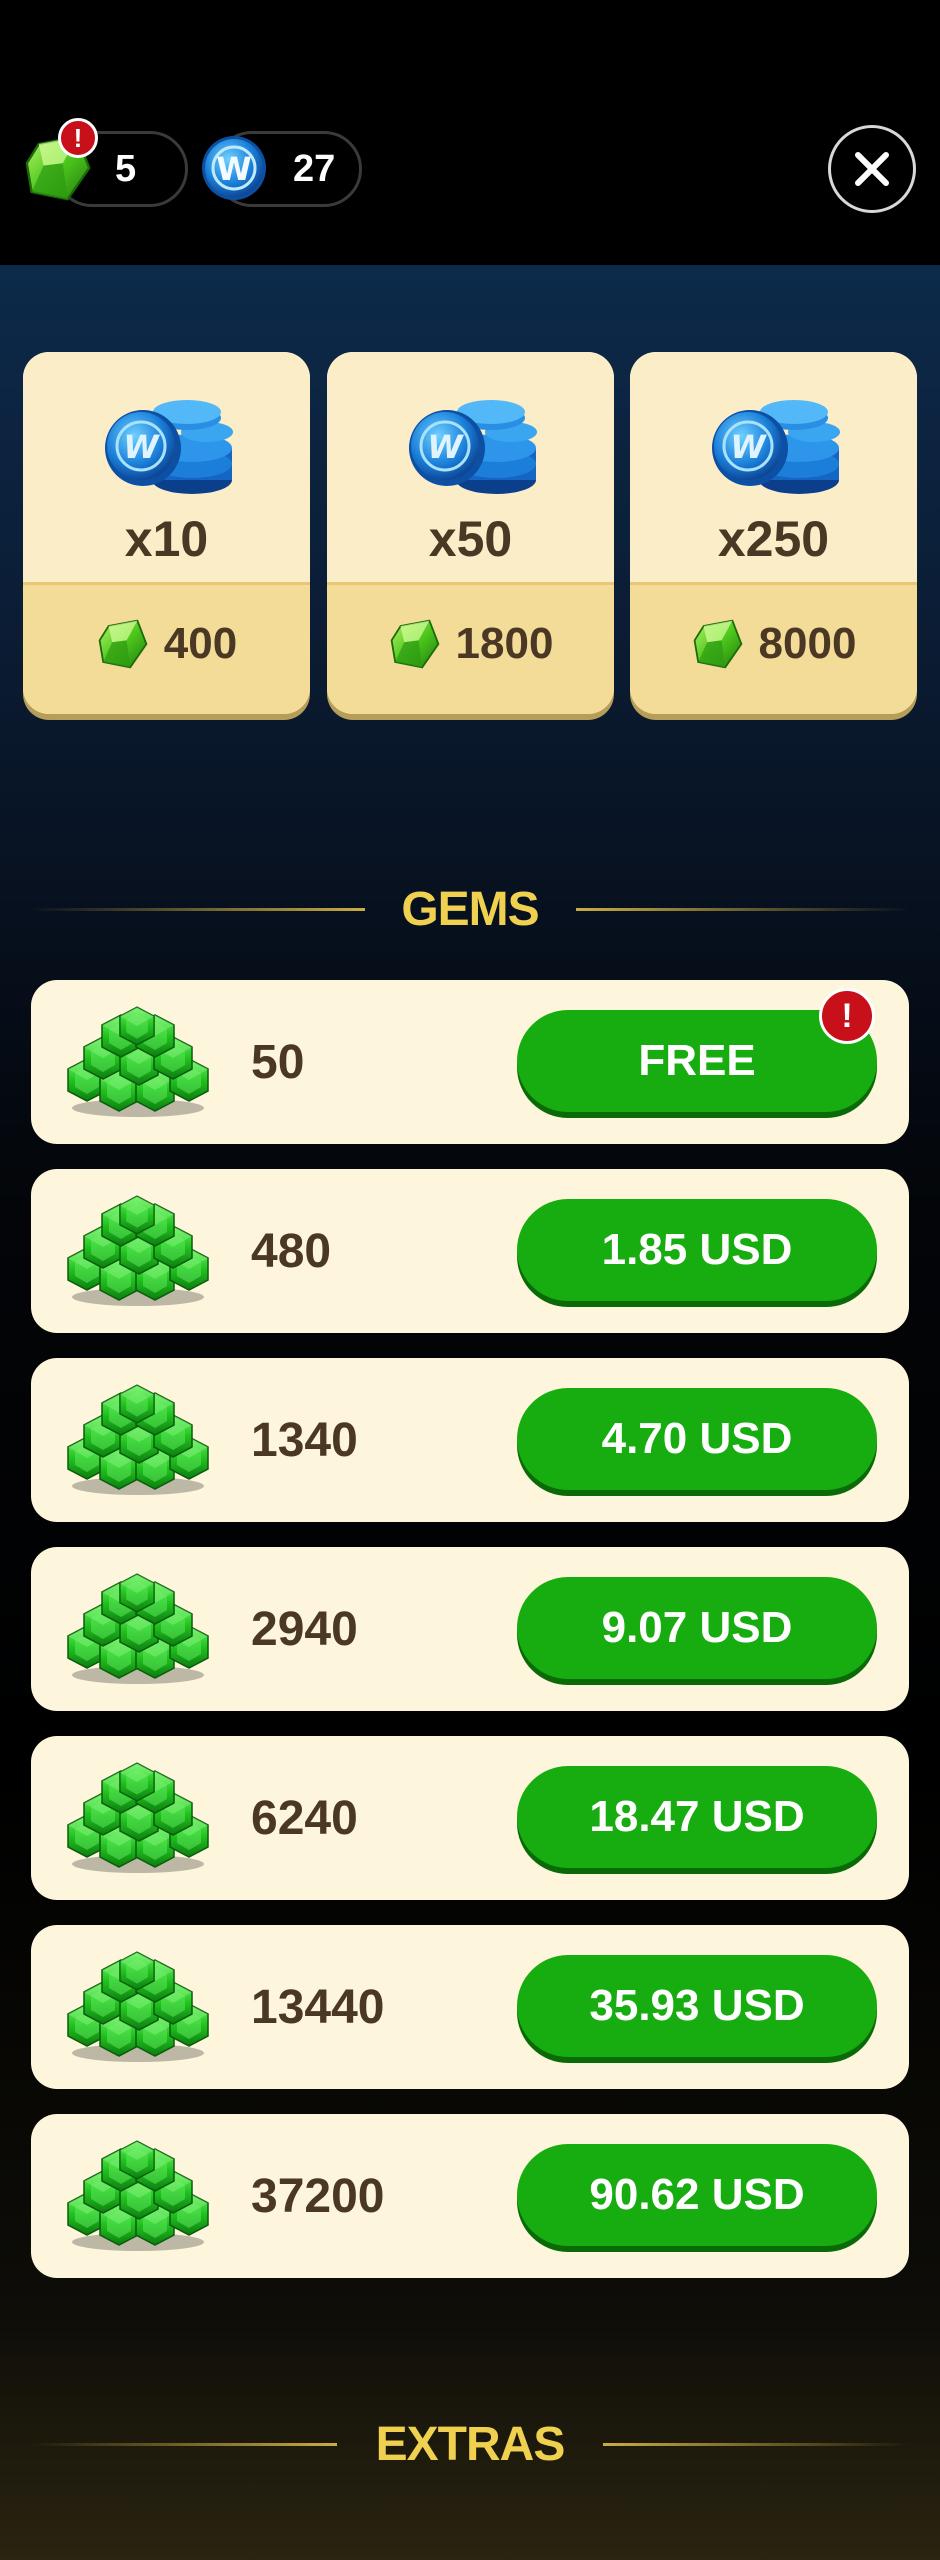  I want to click on gem-offer-row: 2940 9.07 USD, so click(470, 1629).